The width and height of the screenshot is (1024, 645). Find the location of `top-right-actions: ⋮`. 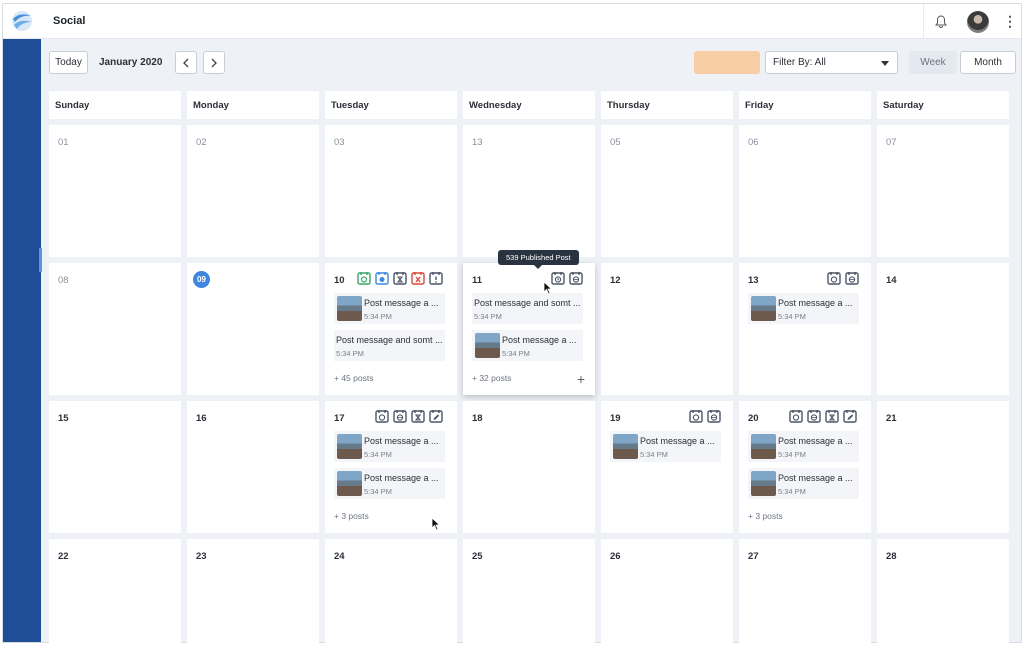

top-right-actions: ⋮ is located at coordinates (972, 21).